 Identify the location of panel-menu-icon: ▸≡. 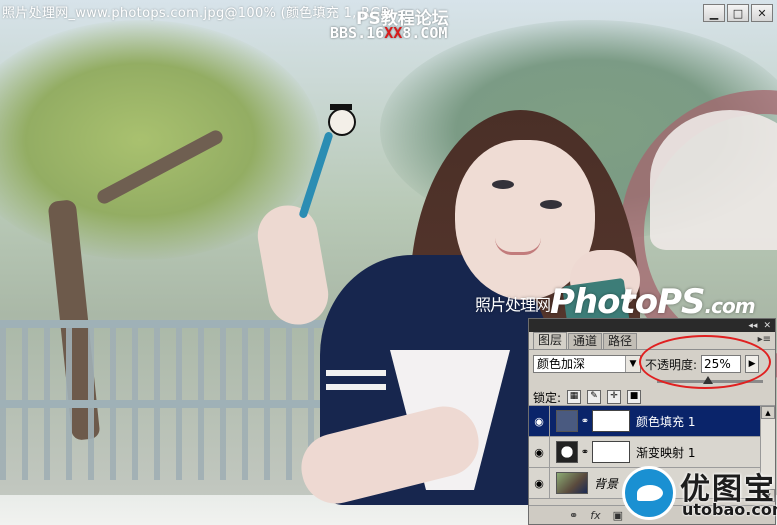
(764, 339).